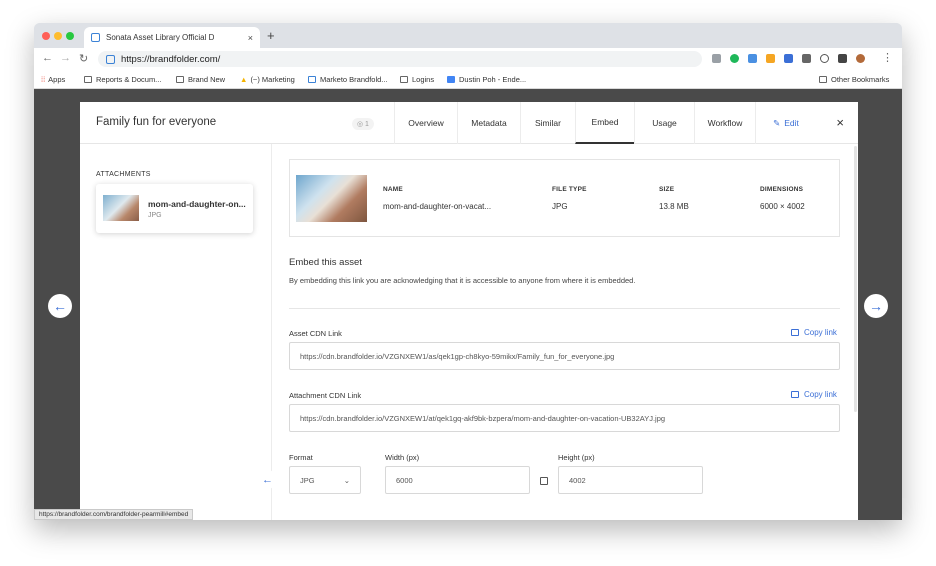 This screenshot has height=566, width=936. I want to click on content-scrollbar, so click(855, 279).